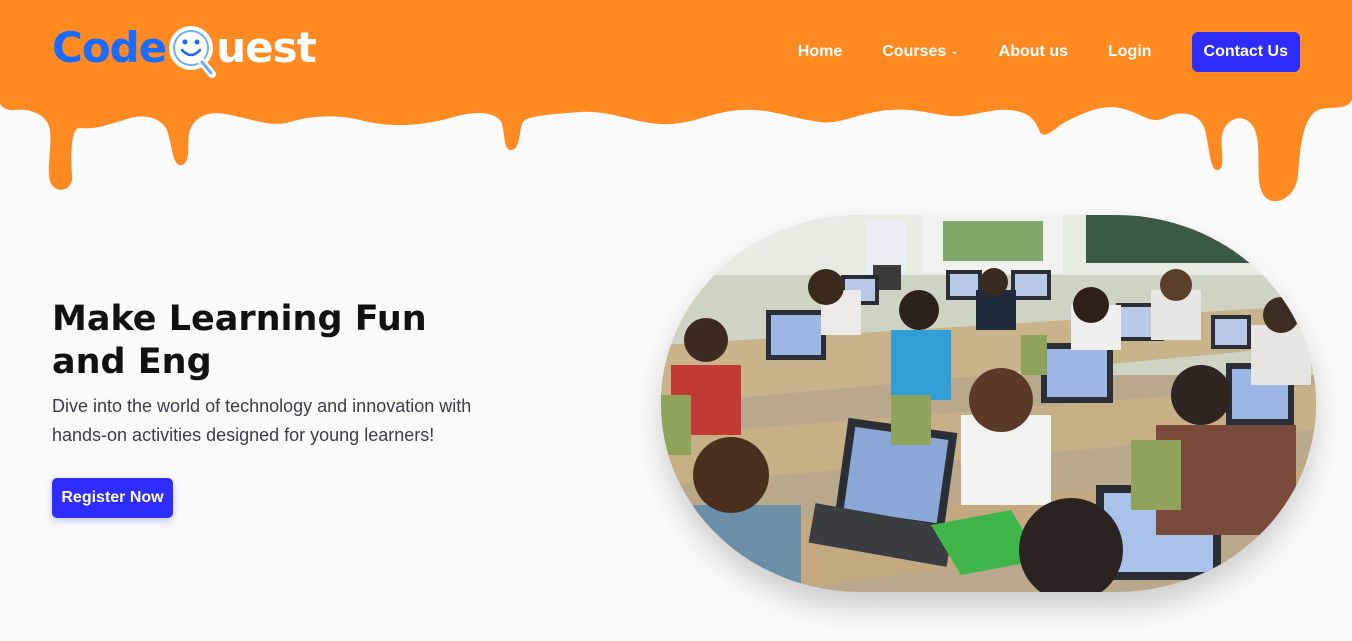 This screenshot has width=1352, height=641. What do you see at coordinates (109, 47) in the screenshot?
I see `logo-text-prefix: Code` at bounding box center [109, 47].